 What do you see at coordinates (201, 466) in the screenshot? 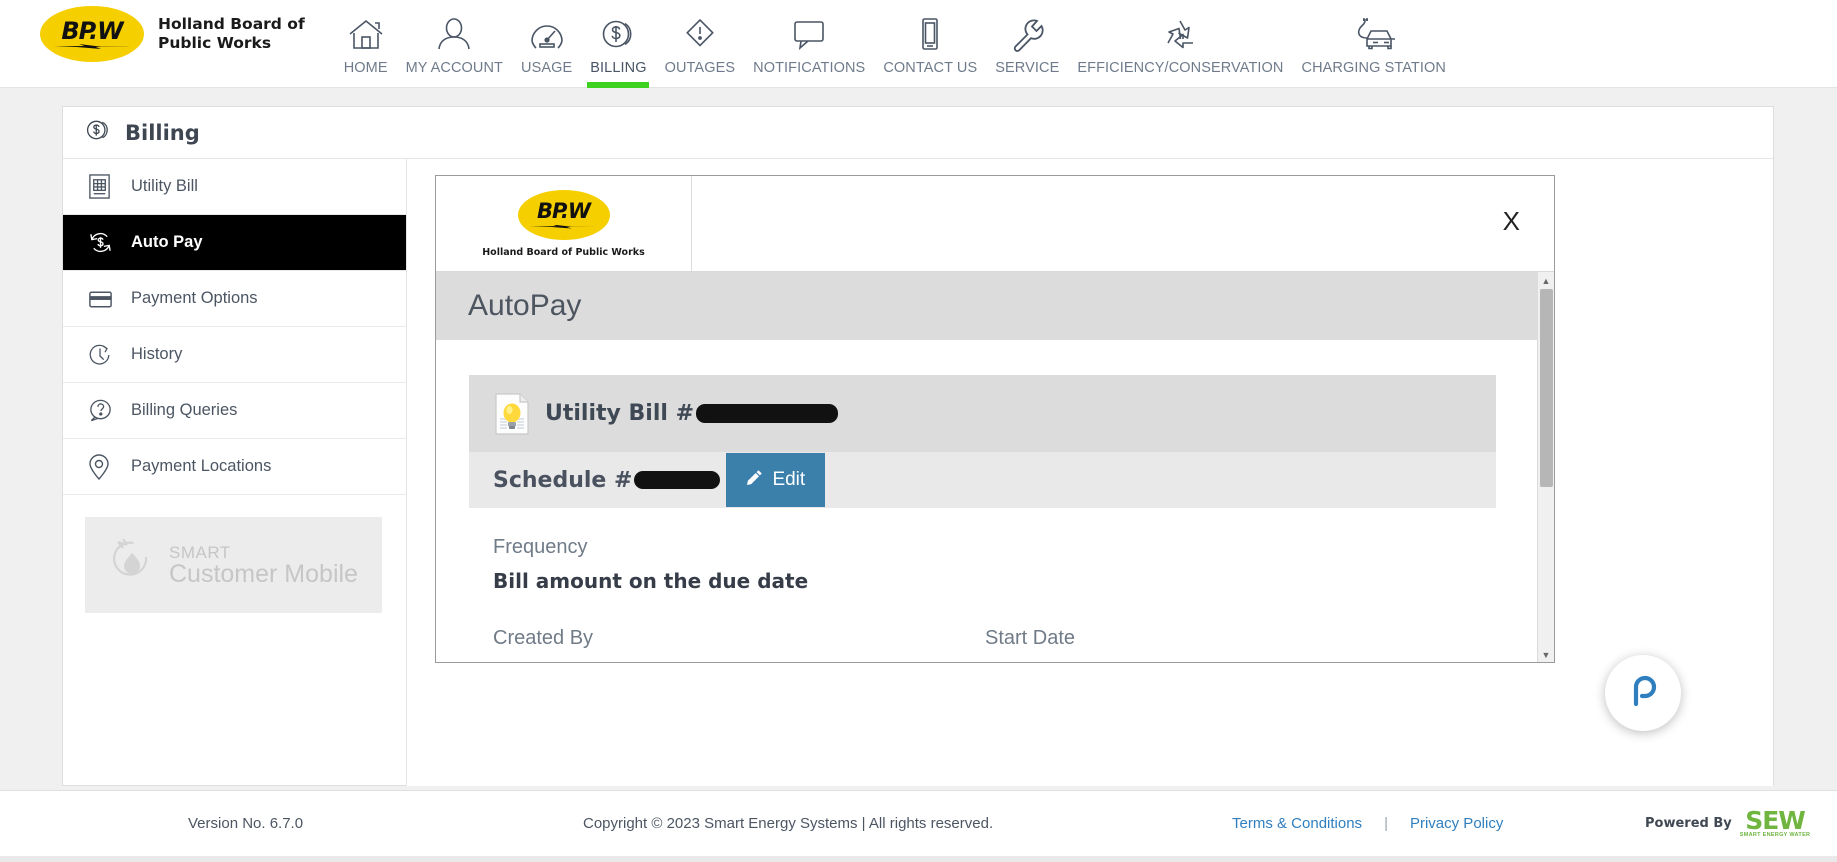
I see `sidebar-label-payment-locations: Payment Locations` at bounding box center [201, 466].